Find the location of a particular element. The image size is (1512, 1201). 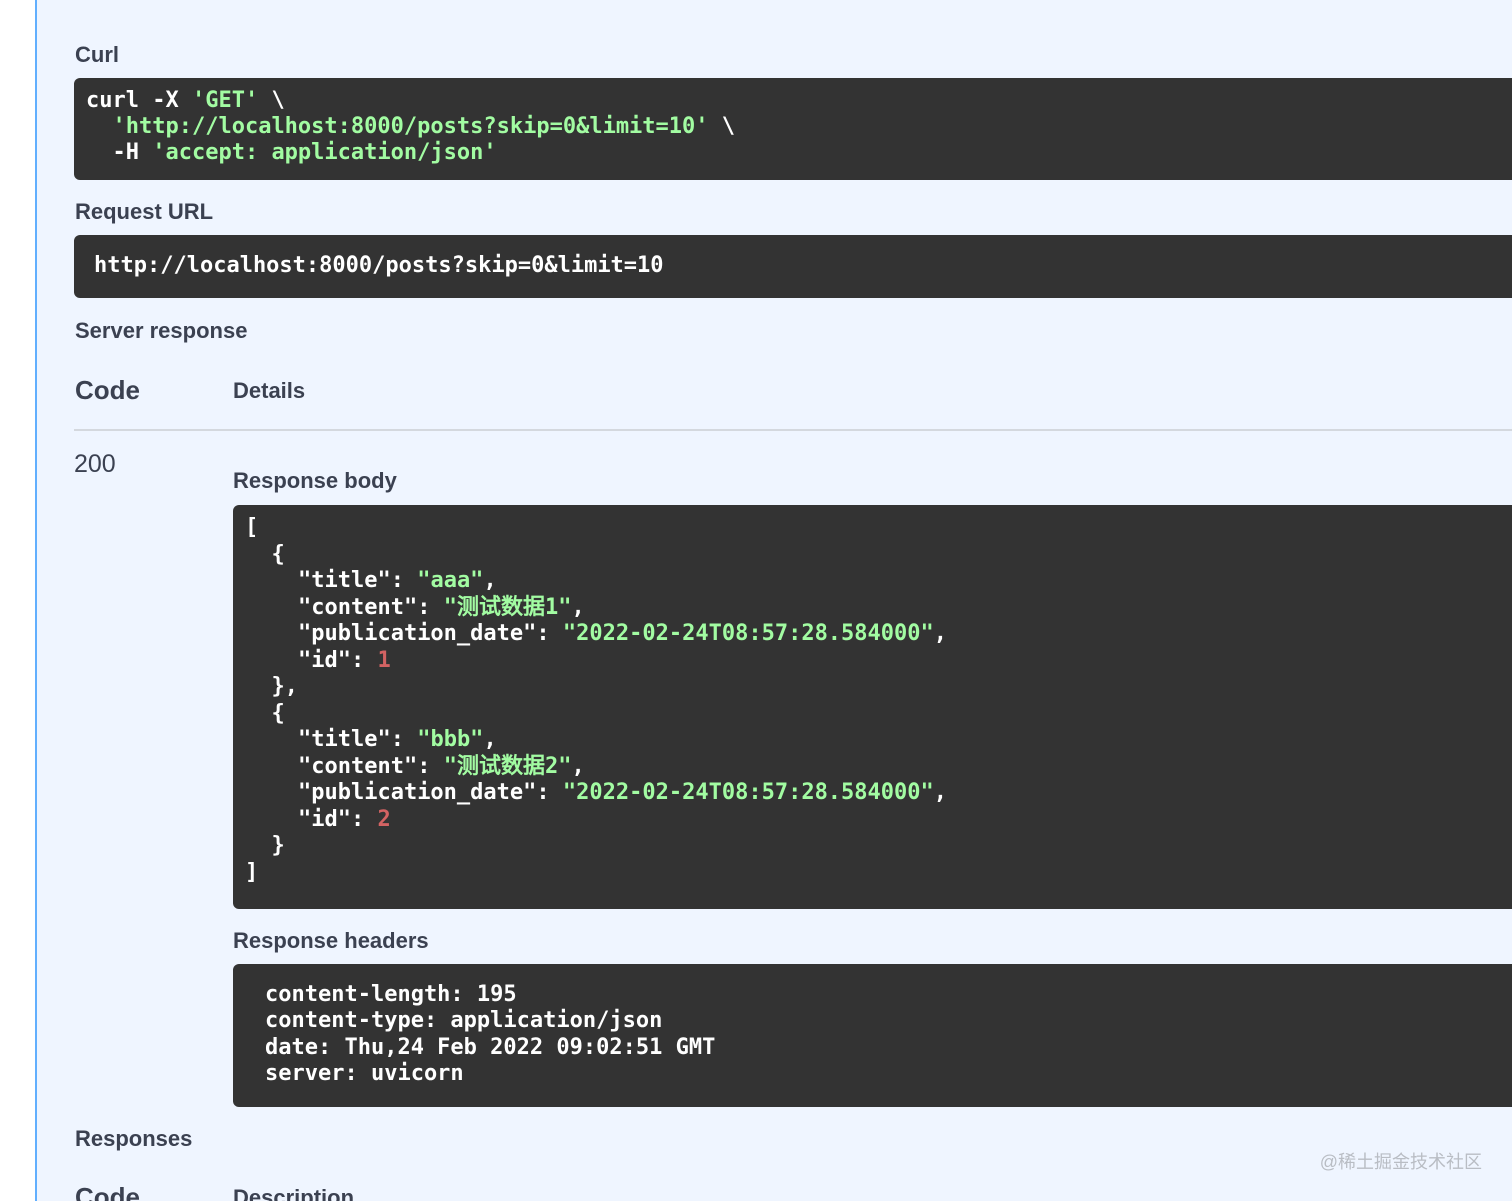

curl-line-1: curl -X 'GET' \ is located at coordinates (799, 101).